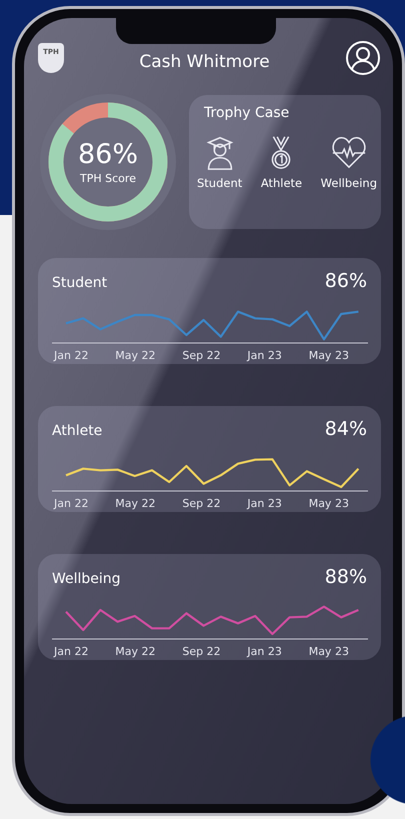 The height and width of the screenshot is (819, 405). I want to click on trophy-case-title: Trophy Case, so click(247, 113).